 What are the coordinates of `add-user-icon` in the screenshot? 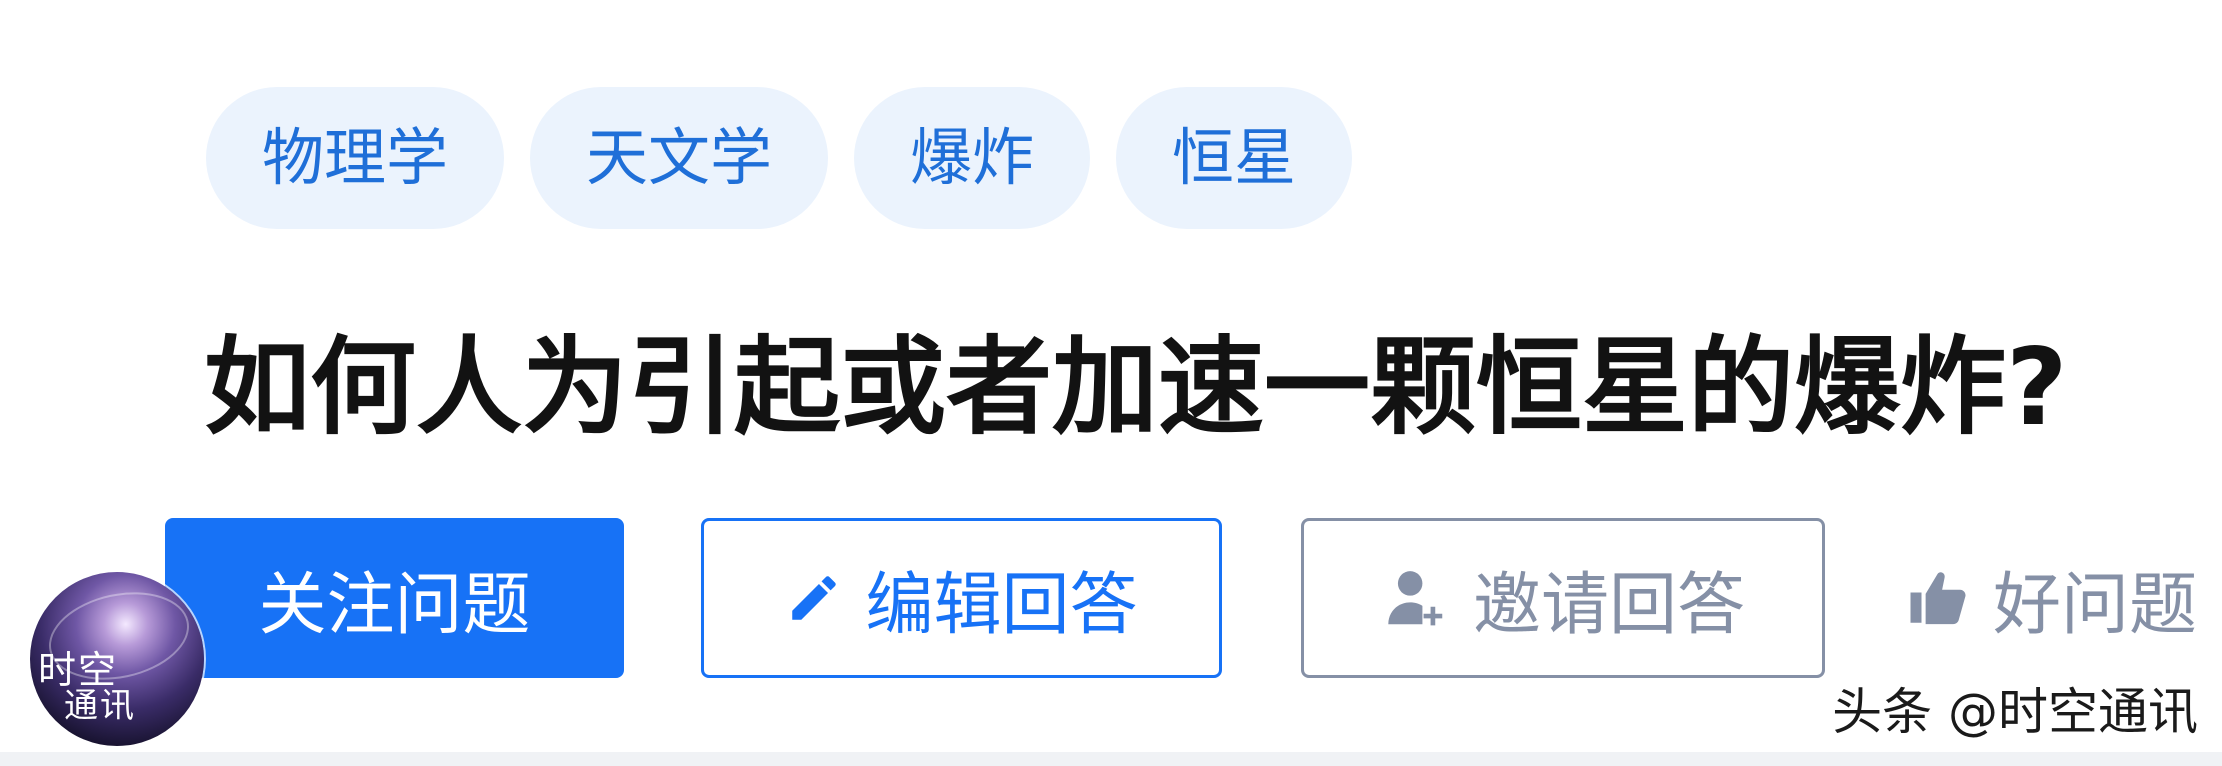 It's located at (1416, 598).